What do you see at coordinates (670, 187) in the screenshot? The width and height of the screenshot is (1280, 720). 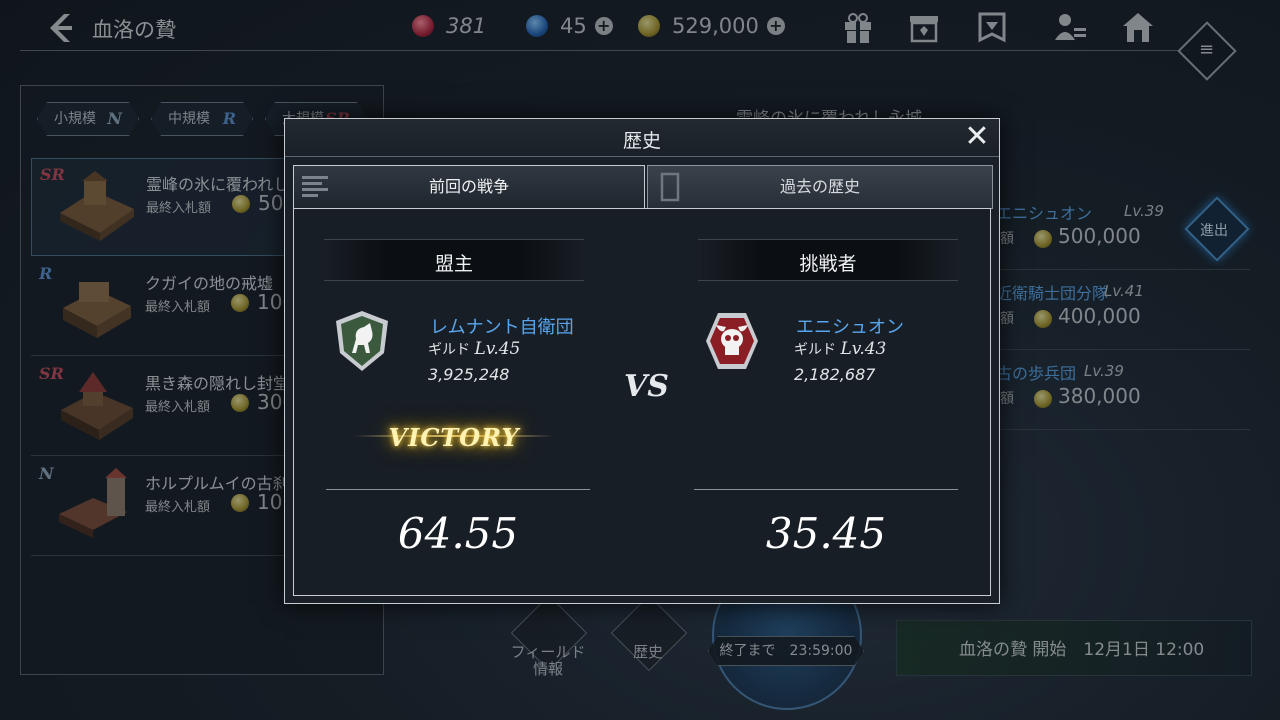 I see `document-icon` at bounding box center [670, 187].